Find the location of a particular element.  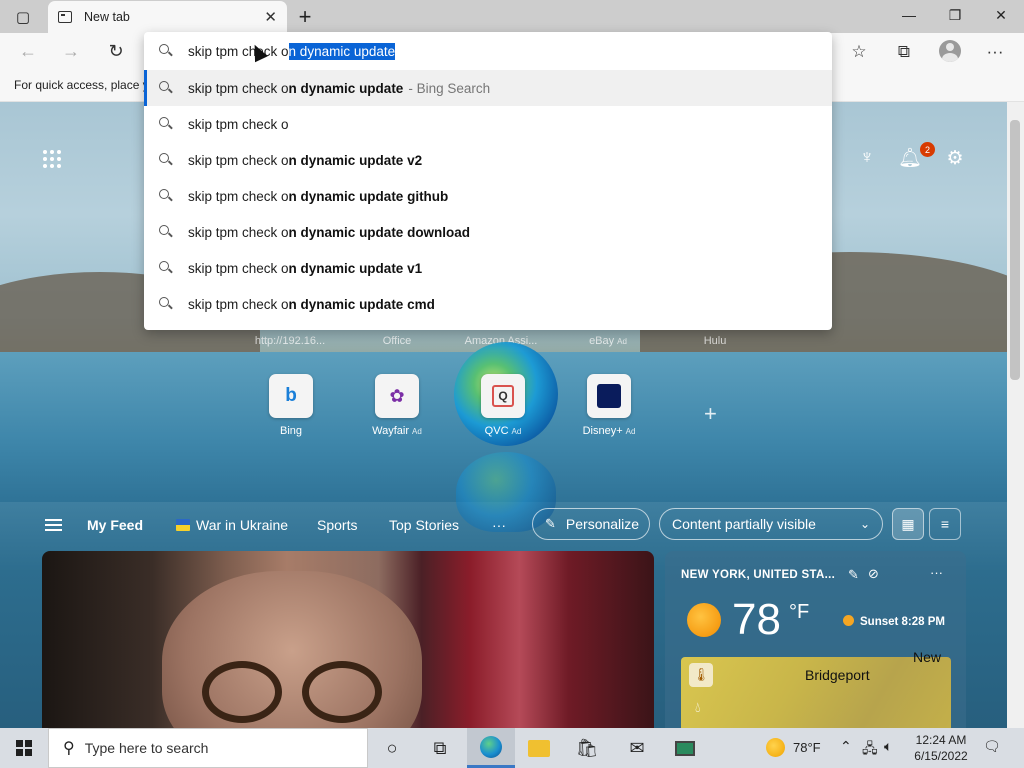

scrollbar-thumb is located at coordinates (1015, 250).